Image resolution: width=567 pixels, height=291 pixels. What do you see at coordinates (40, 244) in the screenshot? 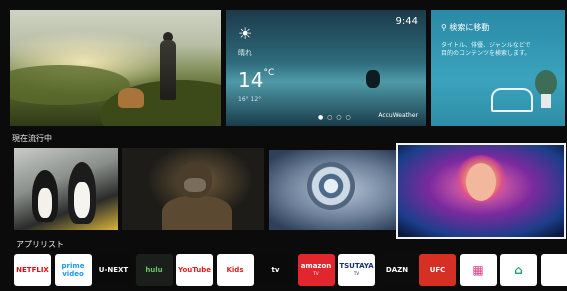
I see `apps-section-label: アプリリスト` at bounding box center [40, 244].